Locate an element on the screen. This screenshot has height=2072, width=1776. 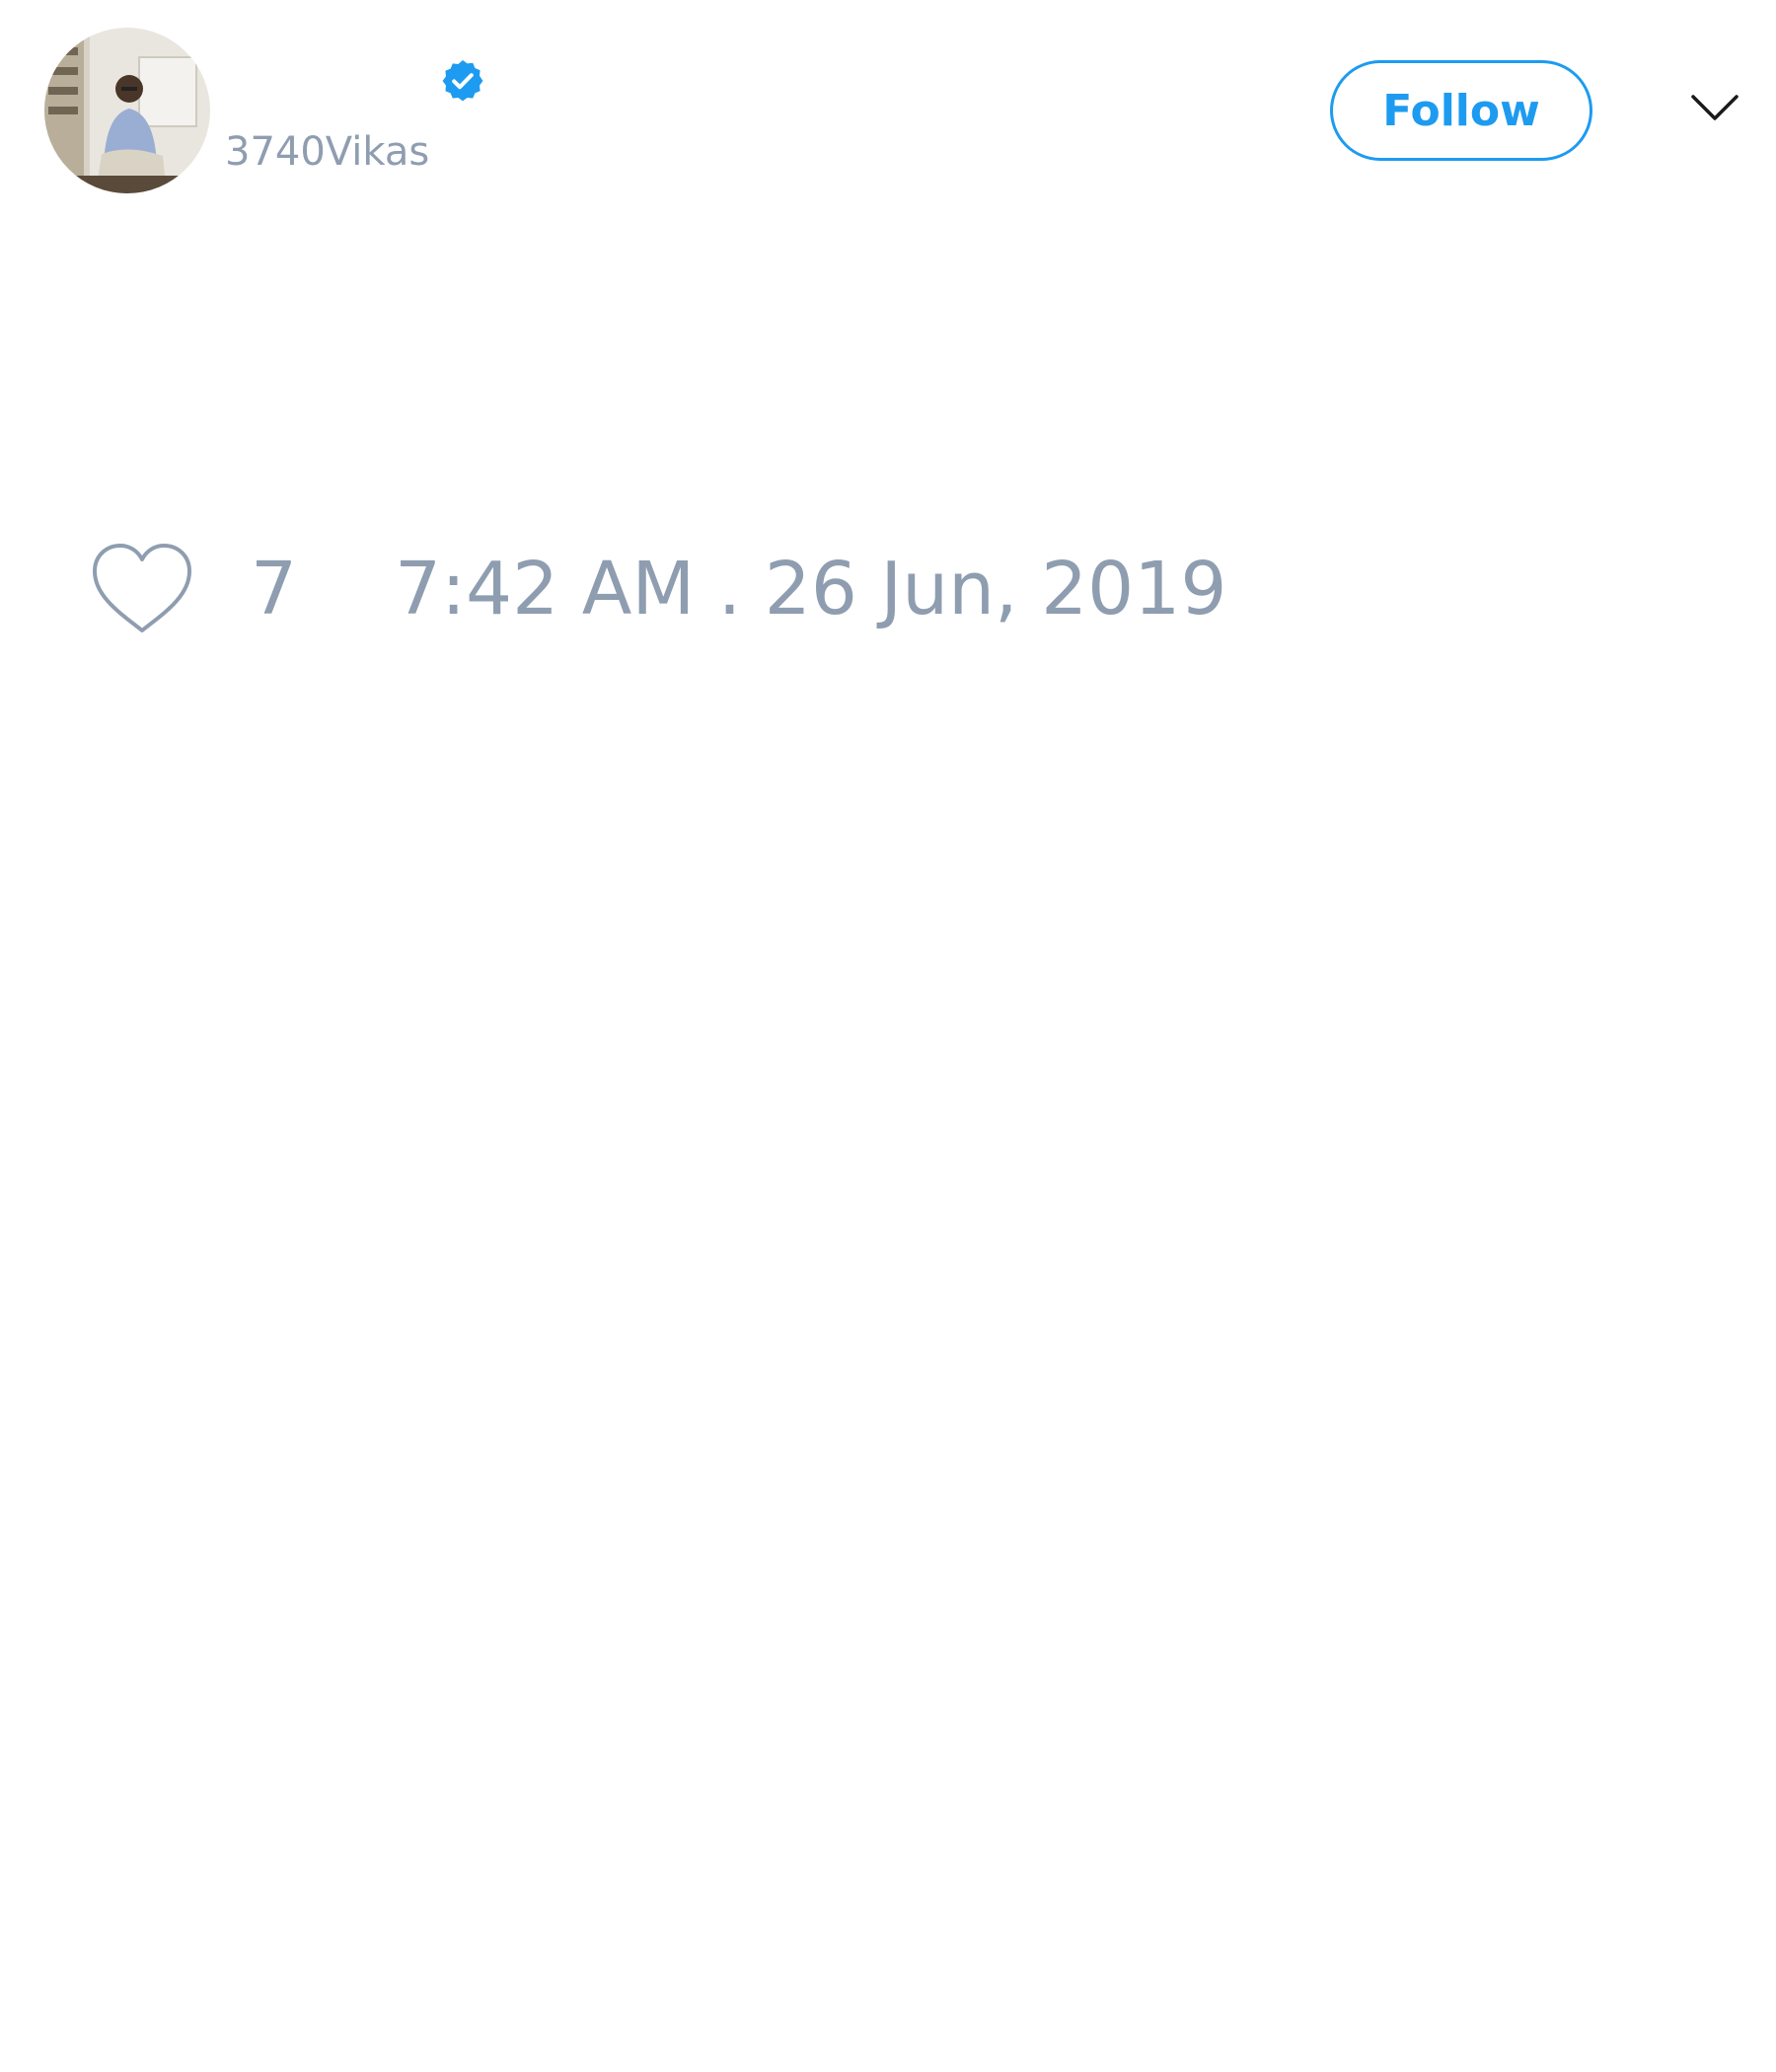
avatar-photo is located at coordinates (127, 111).